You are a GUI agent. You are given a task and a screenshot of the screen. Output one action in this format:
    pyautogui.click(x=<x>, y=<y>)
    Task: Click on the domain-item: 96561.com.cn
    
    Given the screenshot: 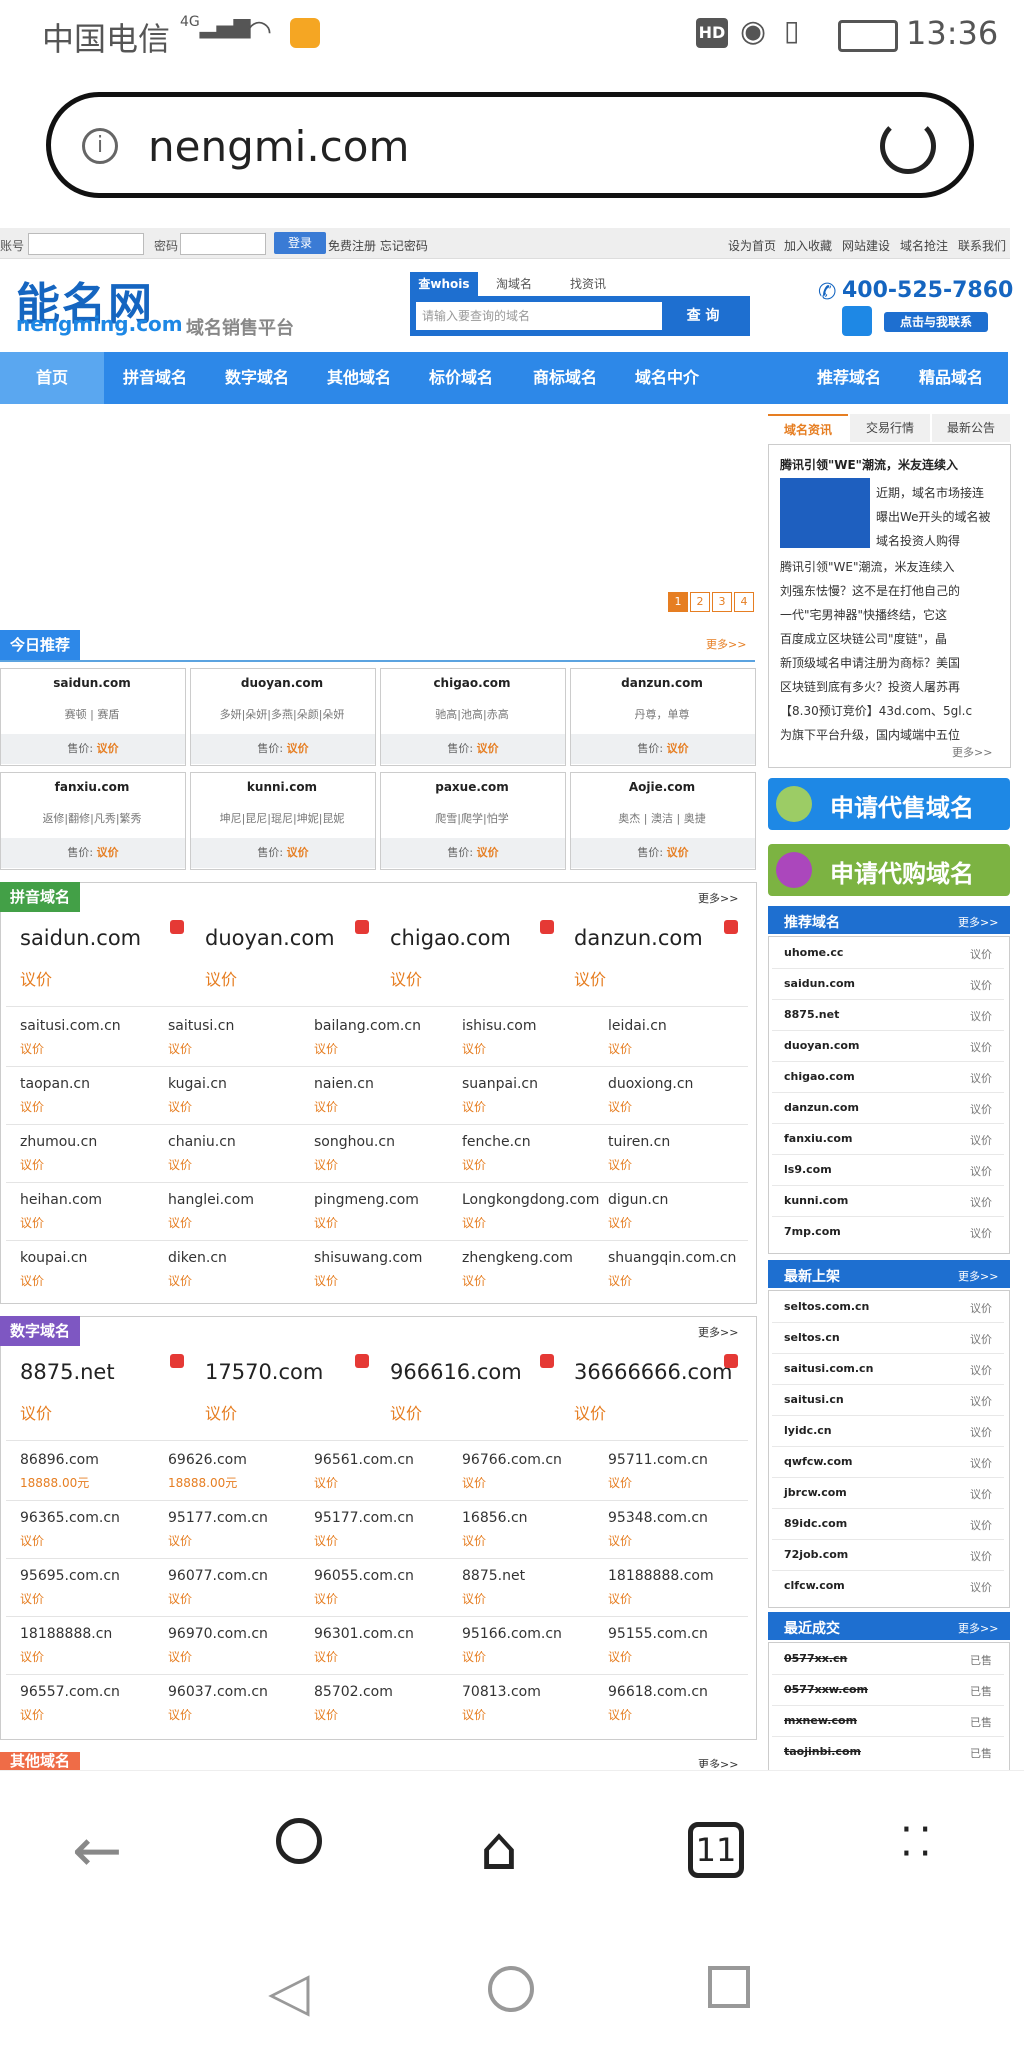 What is the action you would take?
    pyautogui.click(x=364, y=1460)
    